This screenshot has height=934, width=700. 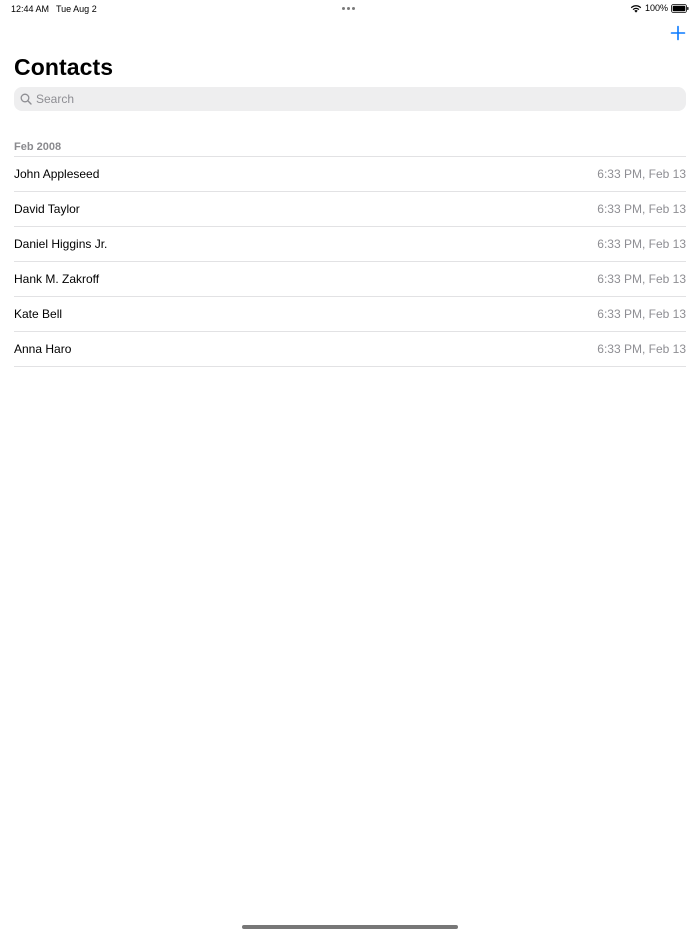 What do you see at coordinates (61, 244) in the screenshot?
I see `contact-name: Daniel Higgins Jr.` at bounding box center [61, 244].